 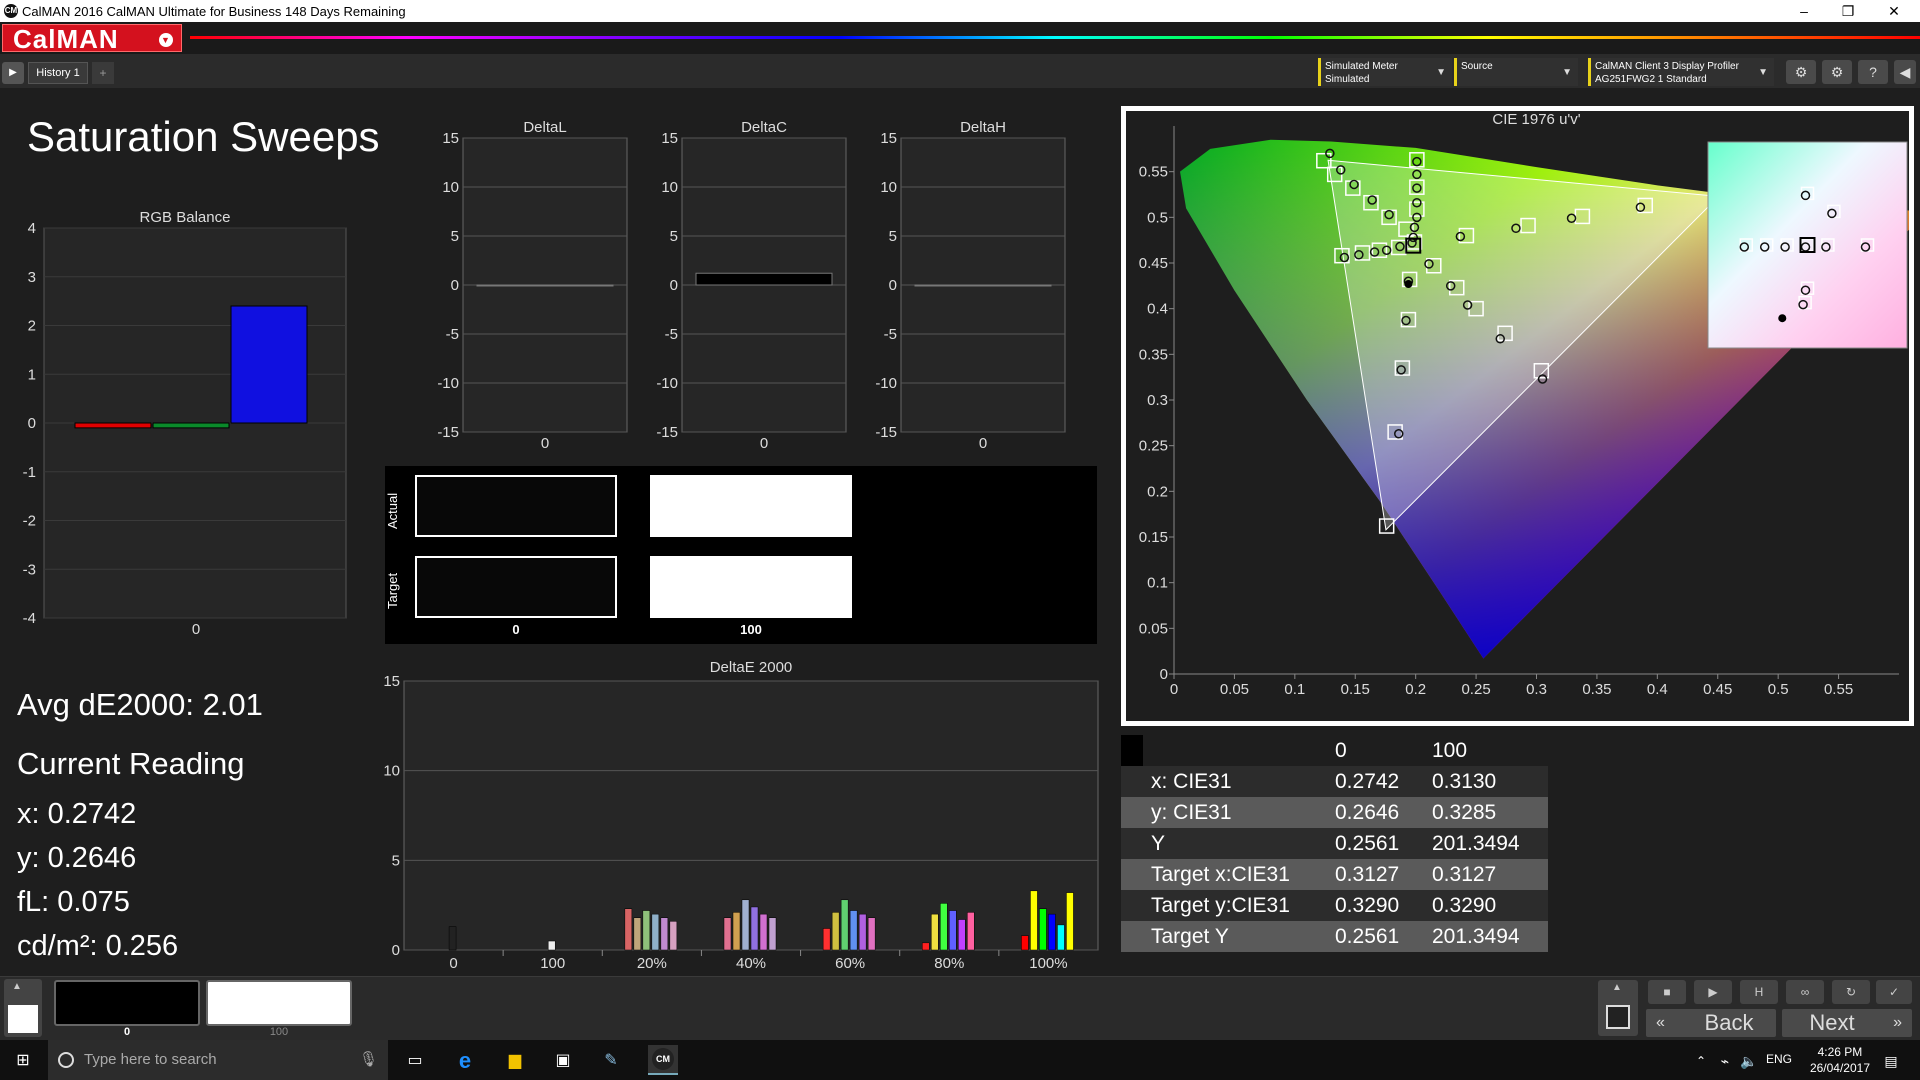 What do you see at coordinates (453, 963) in the screenshot?
I see `delta-e-xtick-label: 0` at bounding box center [453, 963].